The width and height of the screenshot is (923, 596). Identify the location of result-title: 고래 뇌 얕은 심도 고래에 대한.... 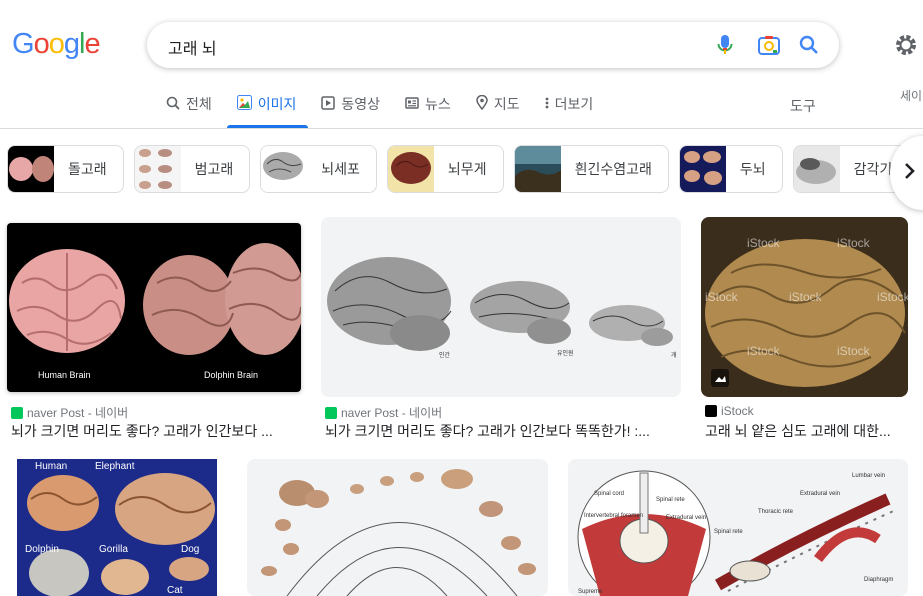
(809, 431).